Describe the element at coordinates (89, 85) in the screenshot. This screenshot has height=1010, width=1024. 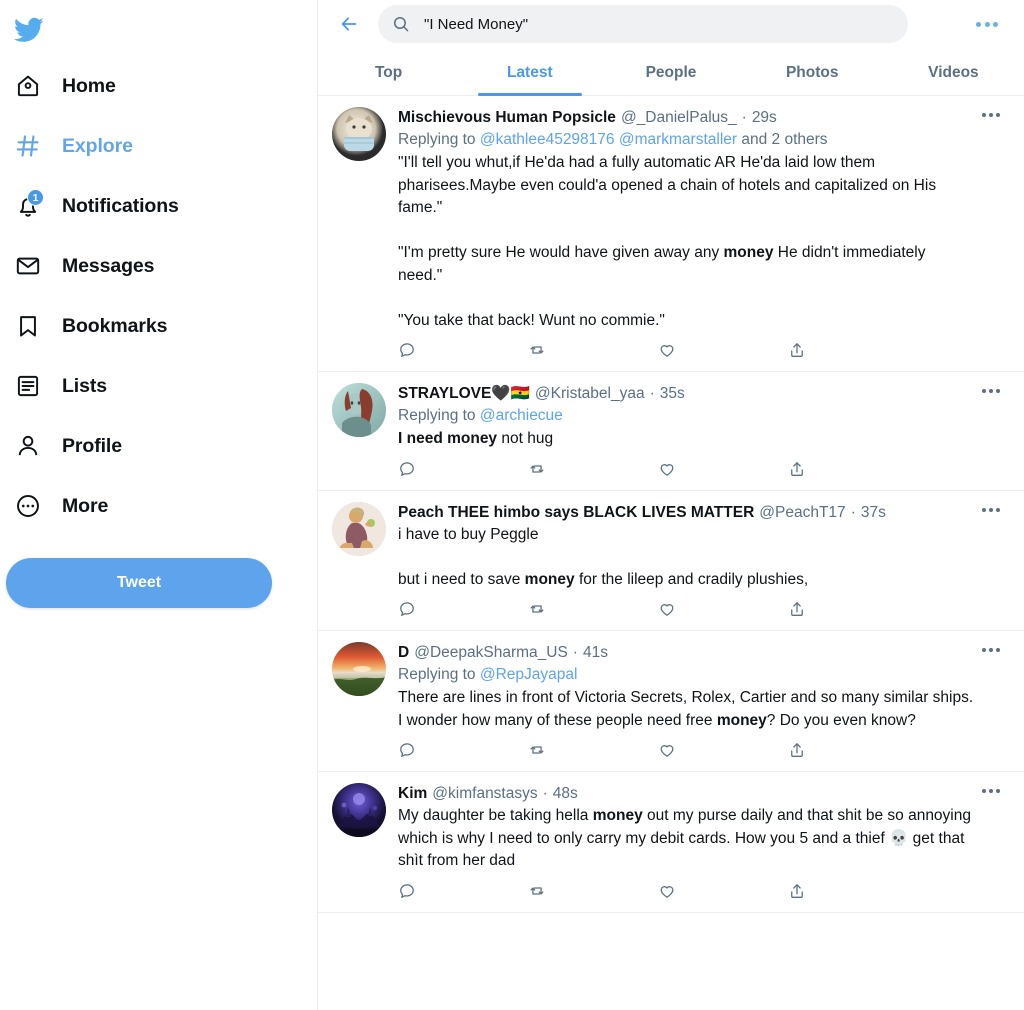
I see `sidebar-item-label: Home` at that location.